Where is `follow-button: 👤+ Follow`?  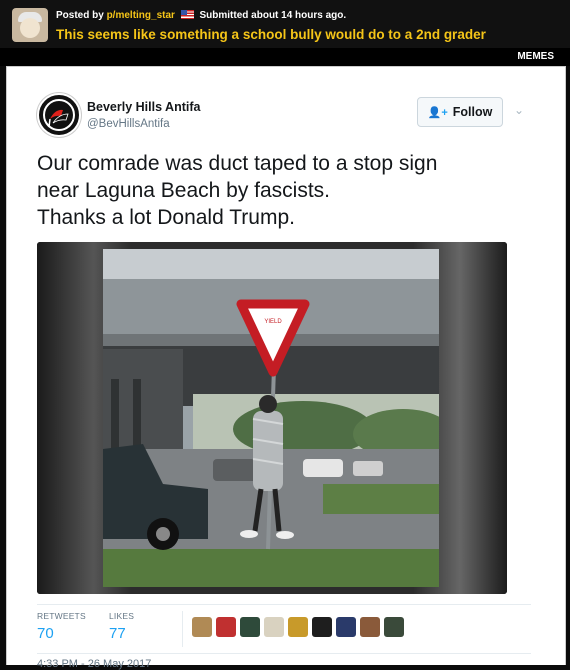 follow-button: 👤+ Follow is located at coordinates (460, 112).